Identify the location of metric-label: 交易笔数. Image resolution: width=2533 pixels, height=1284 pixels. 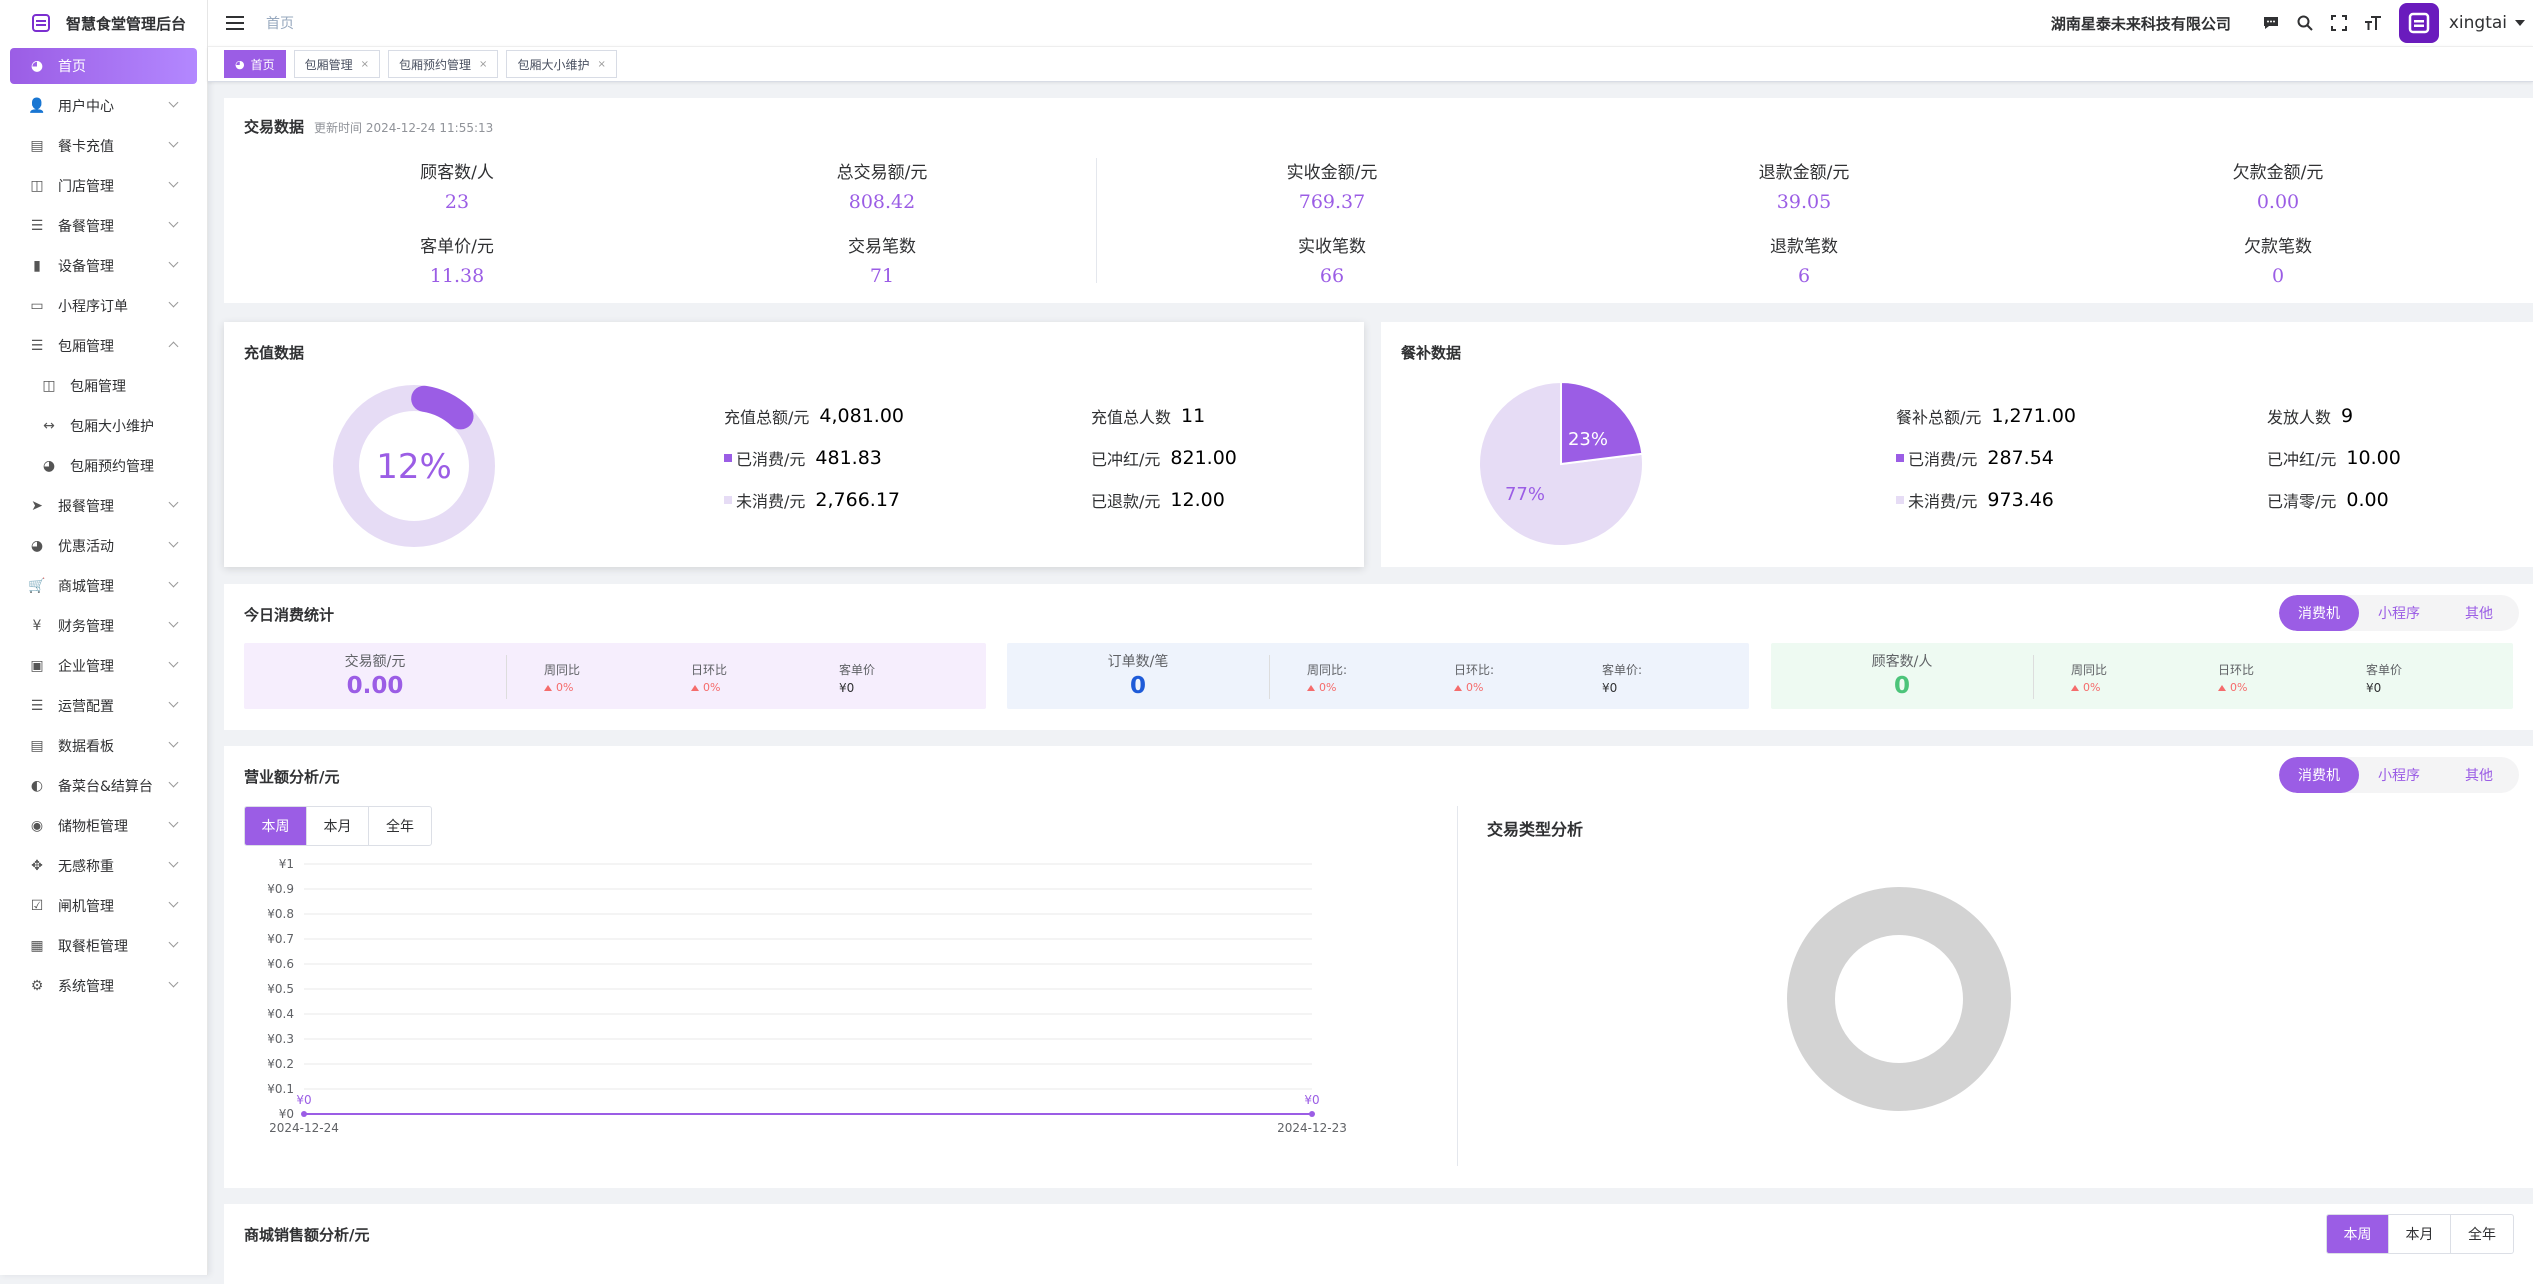
(882, 244).